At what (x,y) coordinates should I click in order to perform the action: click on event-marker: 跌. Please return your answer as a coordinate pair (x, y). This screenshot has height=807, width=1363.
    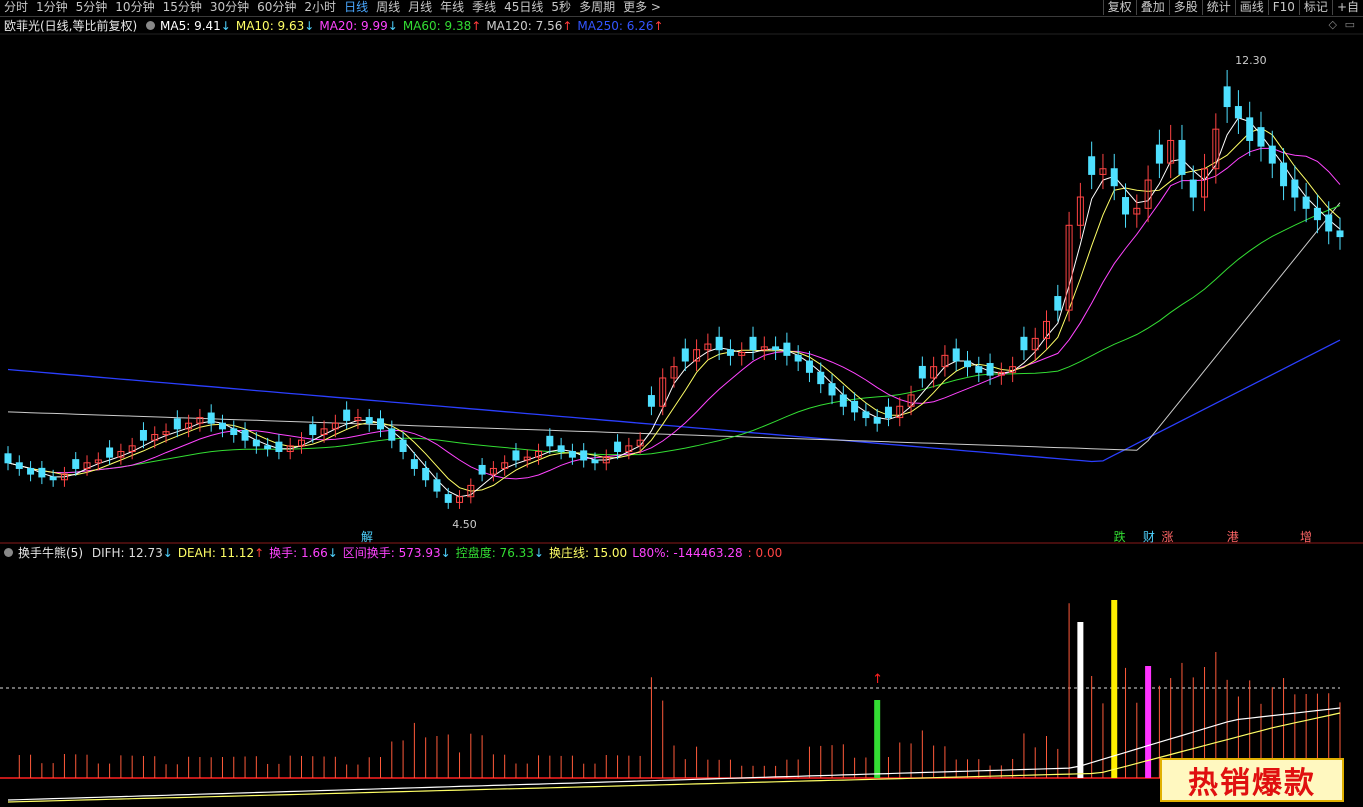
    Looking at the image, I should click on (1120, 536).